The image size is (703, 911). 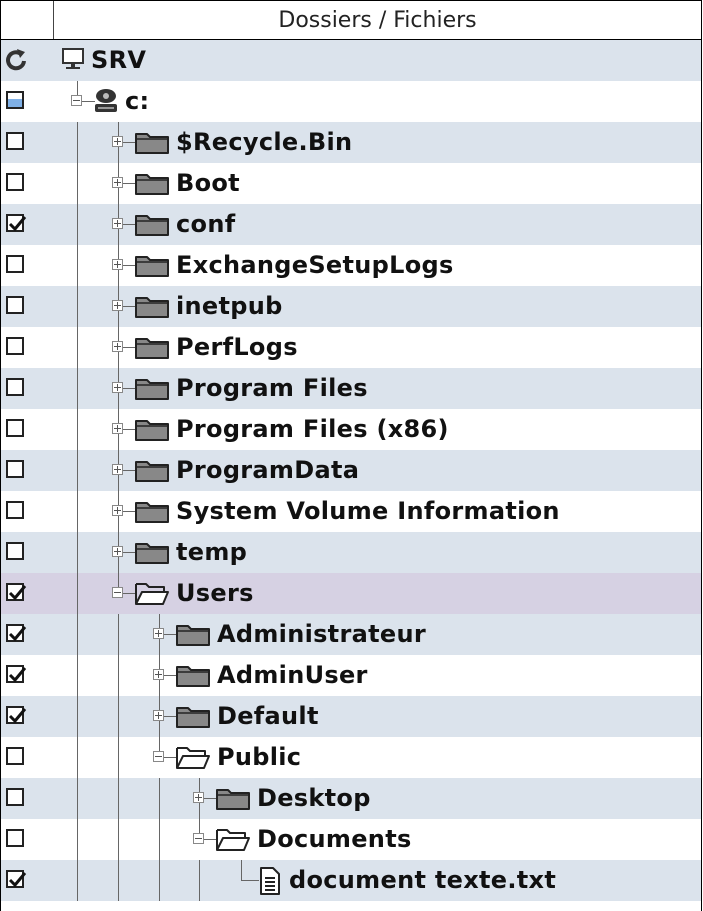 I want to click on tree-header: Dossiers / Fichiers, so click(x=351, y=20).